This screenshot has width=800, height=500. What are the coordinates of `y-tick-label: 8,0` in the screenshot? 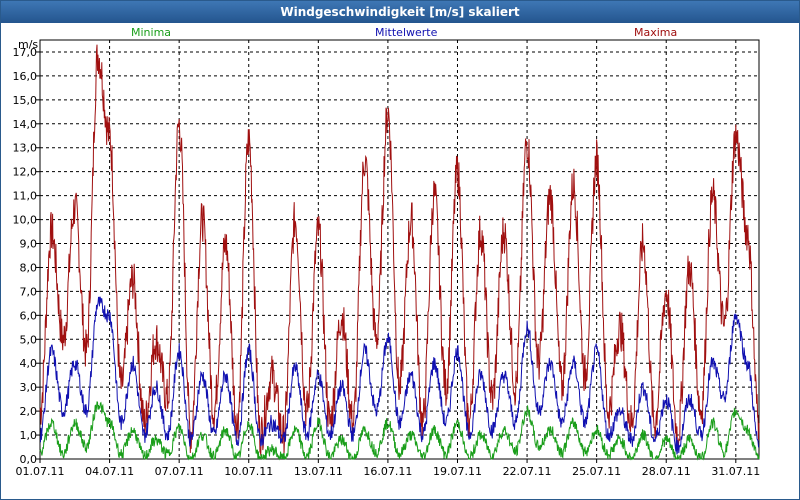 It's located at (29, 267).